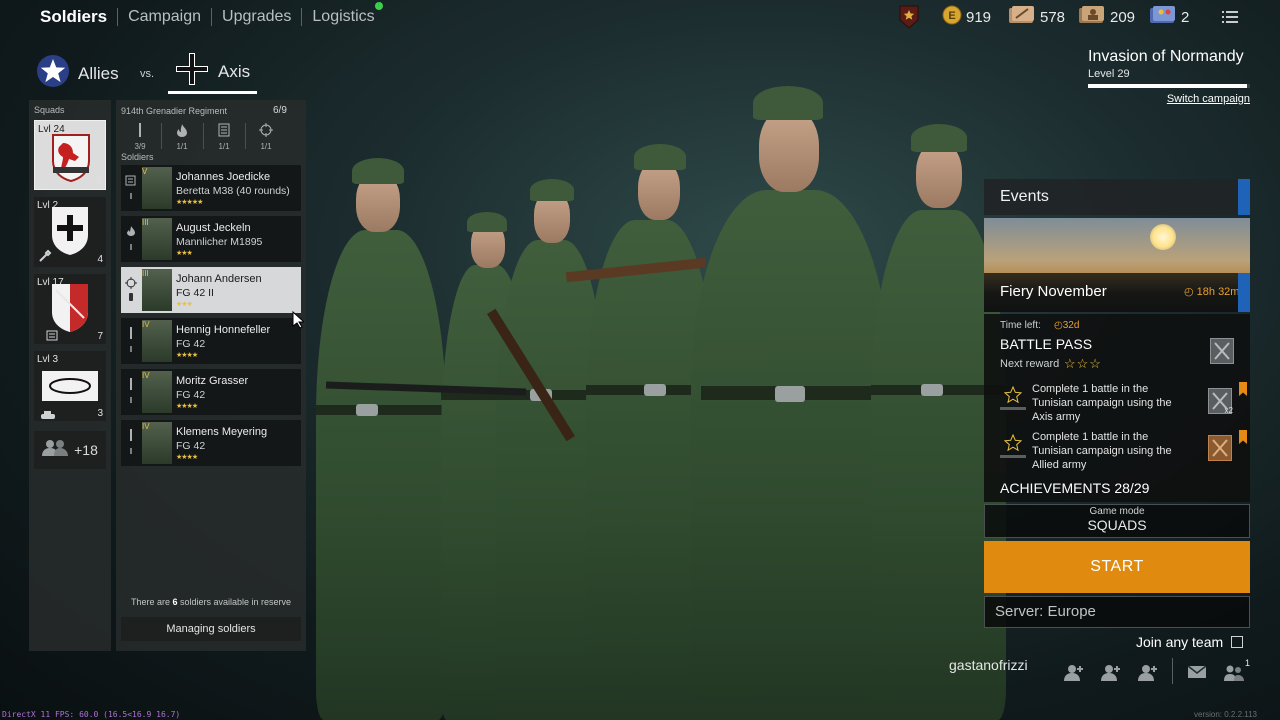  Describe the element at coordinates (212, 73) in the screenshot. I see `axis-selector: Axis` at that location.